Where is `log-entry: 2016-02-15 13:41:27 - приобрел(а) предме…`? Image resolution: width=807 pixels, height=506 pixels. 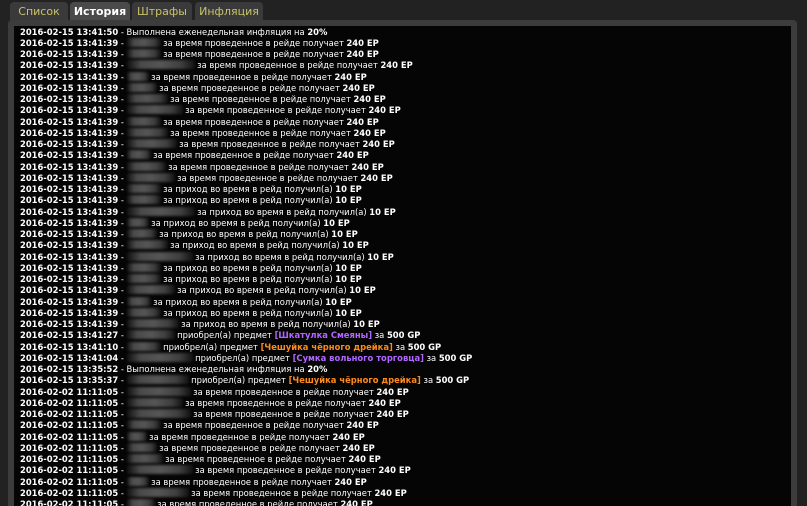
log-entry: 2016-02-15 13:41:27 - приобрел(а) предме… is located at coordinates (220, 335).